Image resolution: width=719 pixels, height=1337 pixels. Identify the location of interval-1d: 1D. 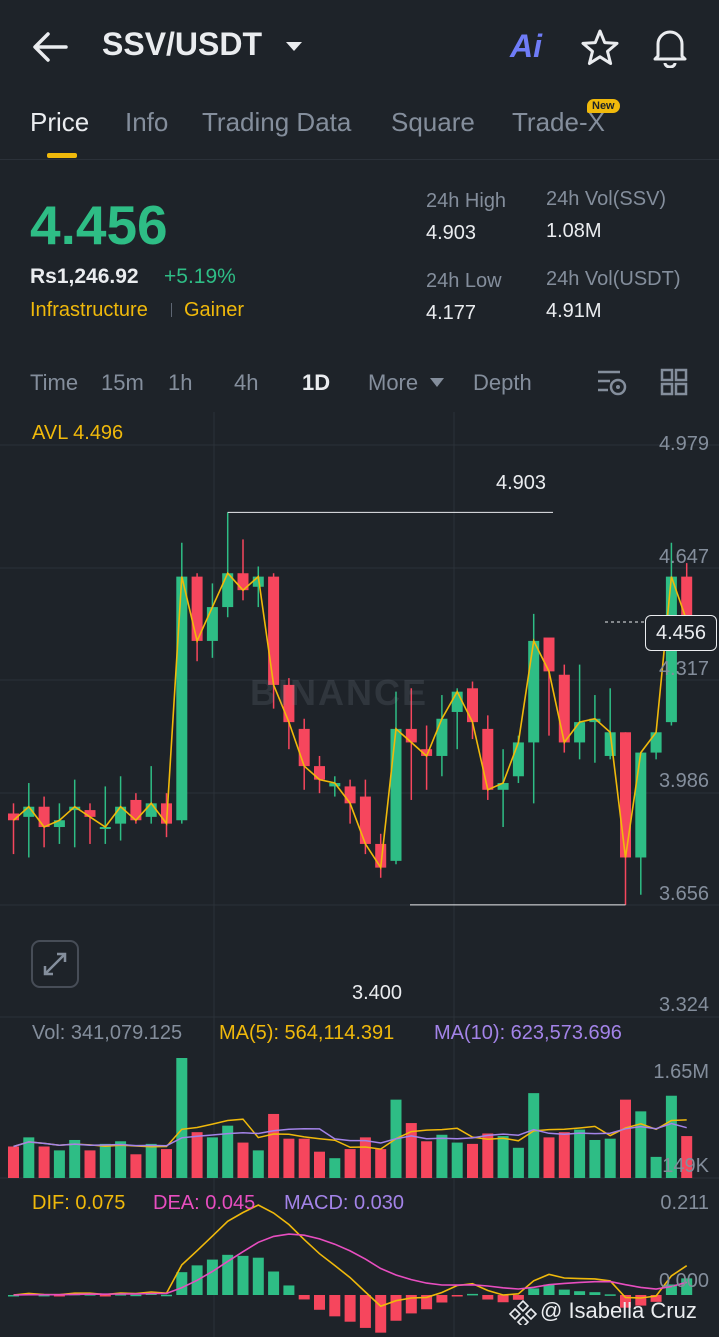
(316, 383).